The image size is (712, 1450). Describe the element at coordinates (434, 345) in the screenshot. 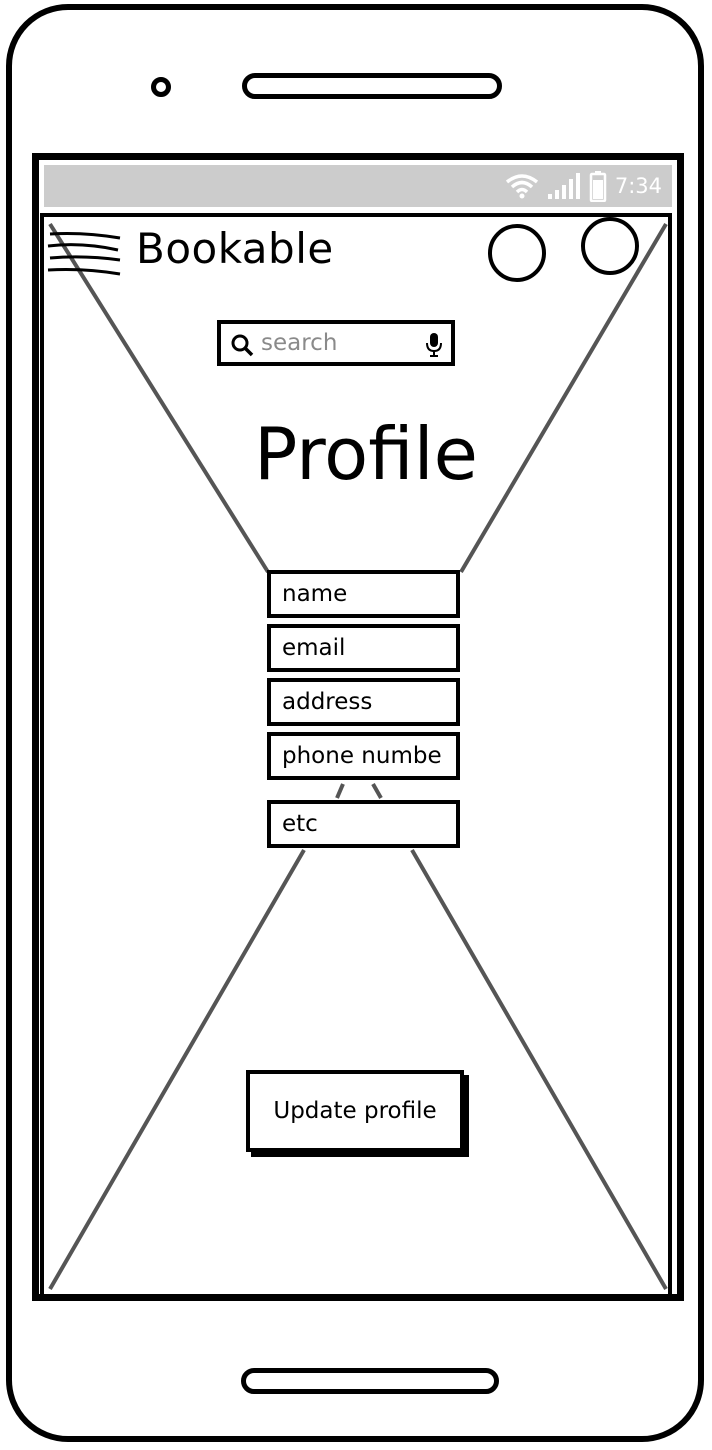

I see `microphone-icon` at that location.